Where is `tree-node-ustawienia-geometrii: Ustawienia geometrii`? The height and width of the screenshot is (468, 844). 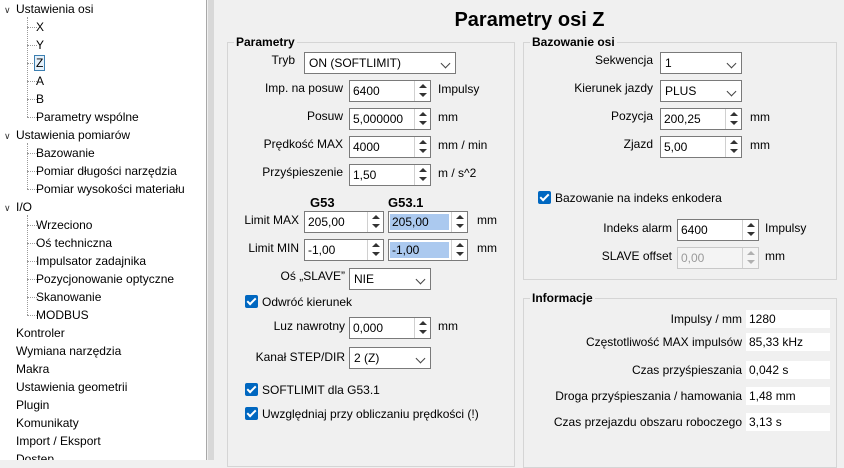 tree-node-ustawienia-geometrii: Ustawienia geometrii is located at coordinates (65, 387).